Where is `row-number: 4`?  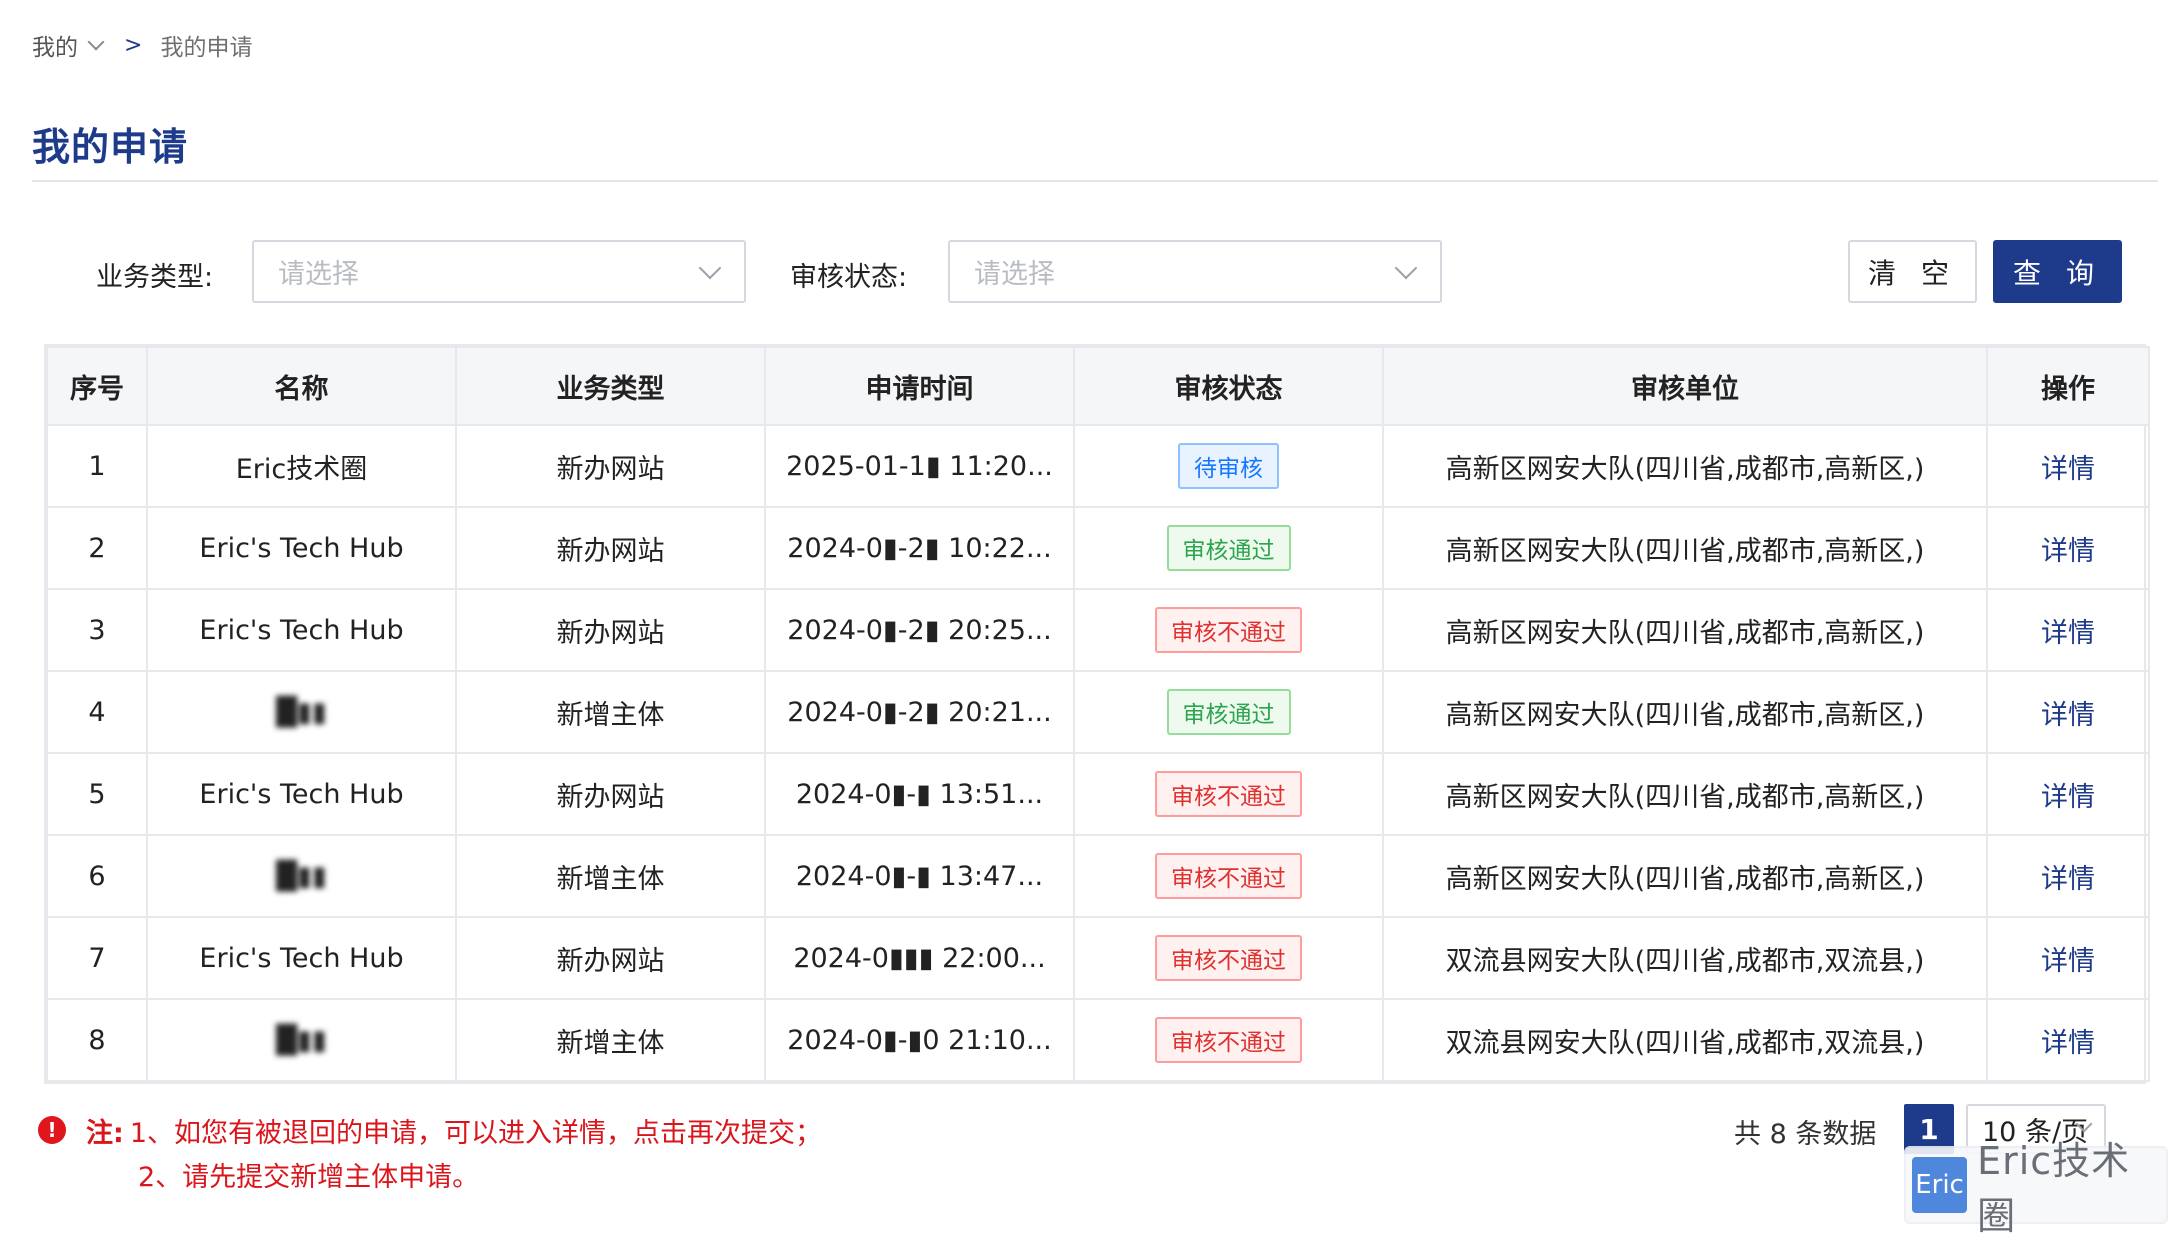 row-number: 4 is located at coordinates (97, 712).